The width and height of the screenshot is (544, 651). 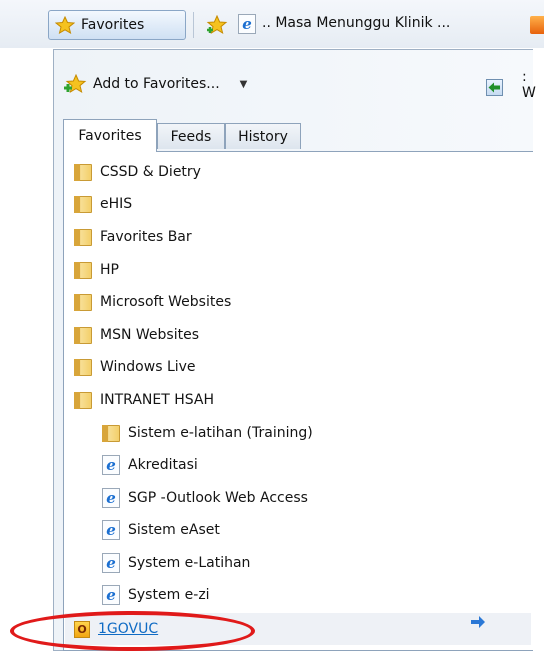 What do you see at coordinates (244, 84) in the screenshot?
I see `chevron-down-icon: ▼` at bounding box center [244, 84].